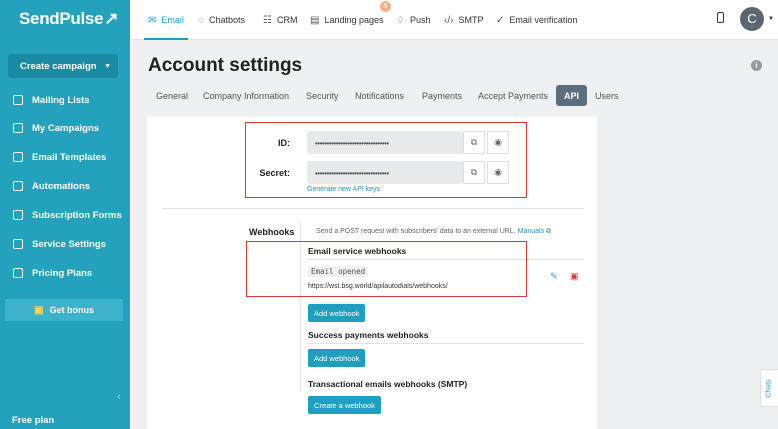 This screenshot has width=778, height=429. What do you see at coordinates (61, 18) in the screenshot?
I see `logo-text: SendPulse` at bounding box center [61, 18].